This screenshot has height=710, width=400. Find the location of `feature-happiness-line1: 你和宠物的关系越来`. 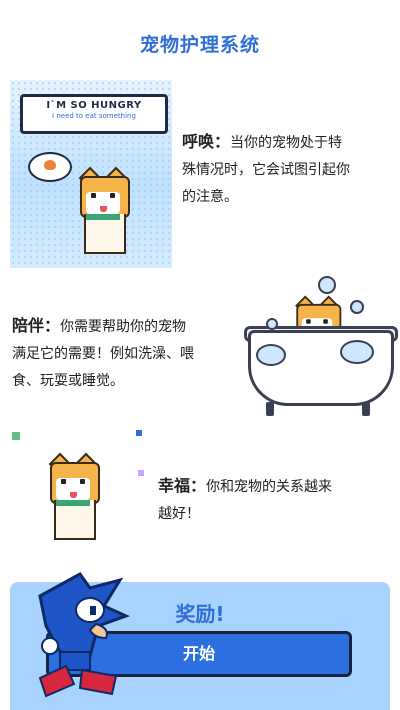

feature-happiness-line1: 你和宠物的关系越来 is located at coordinates (269, 487).